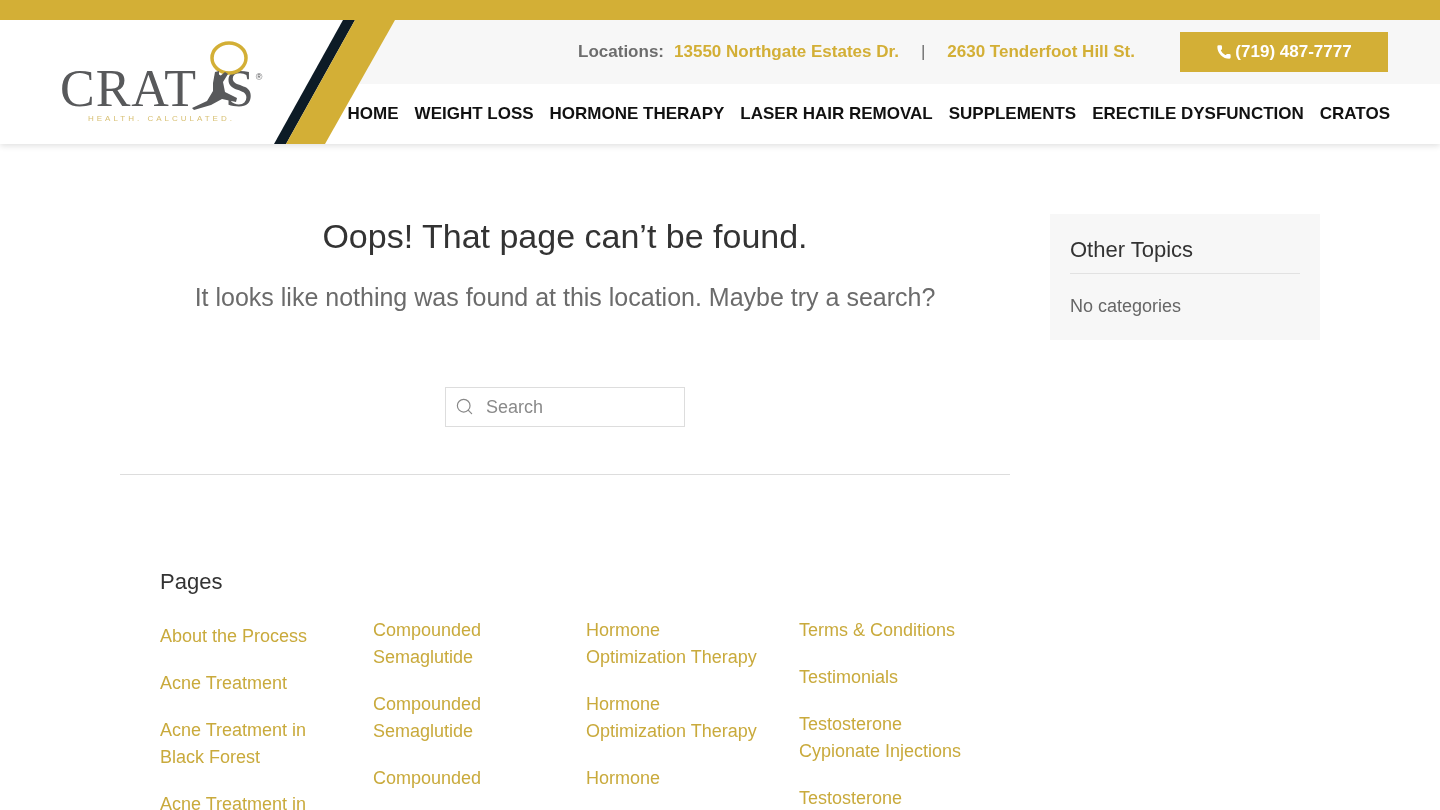 The image size is (1440, 810). What do you see at coordinates (1132, 250) in the screenshot?
I see `sidebar-title: Other Topics` at bounding box center [1132, 250].